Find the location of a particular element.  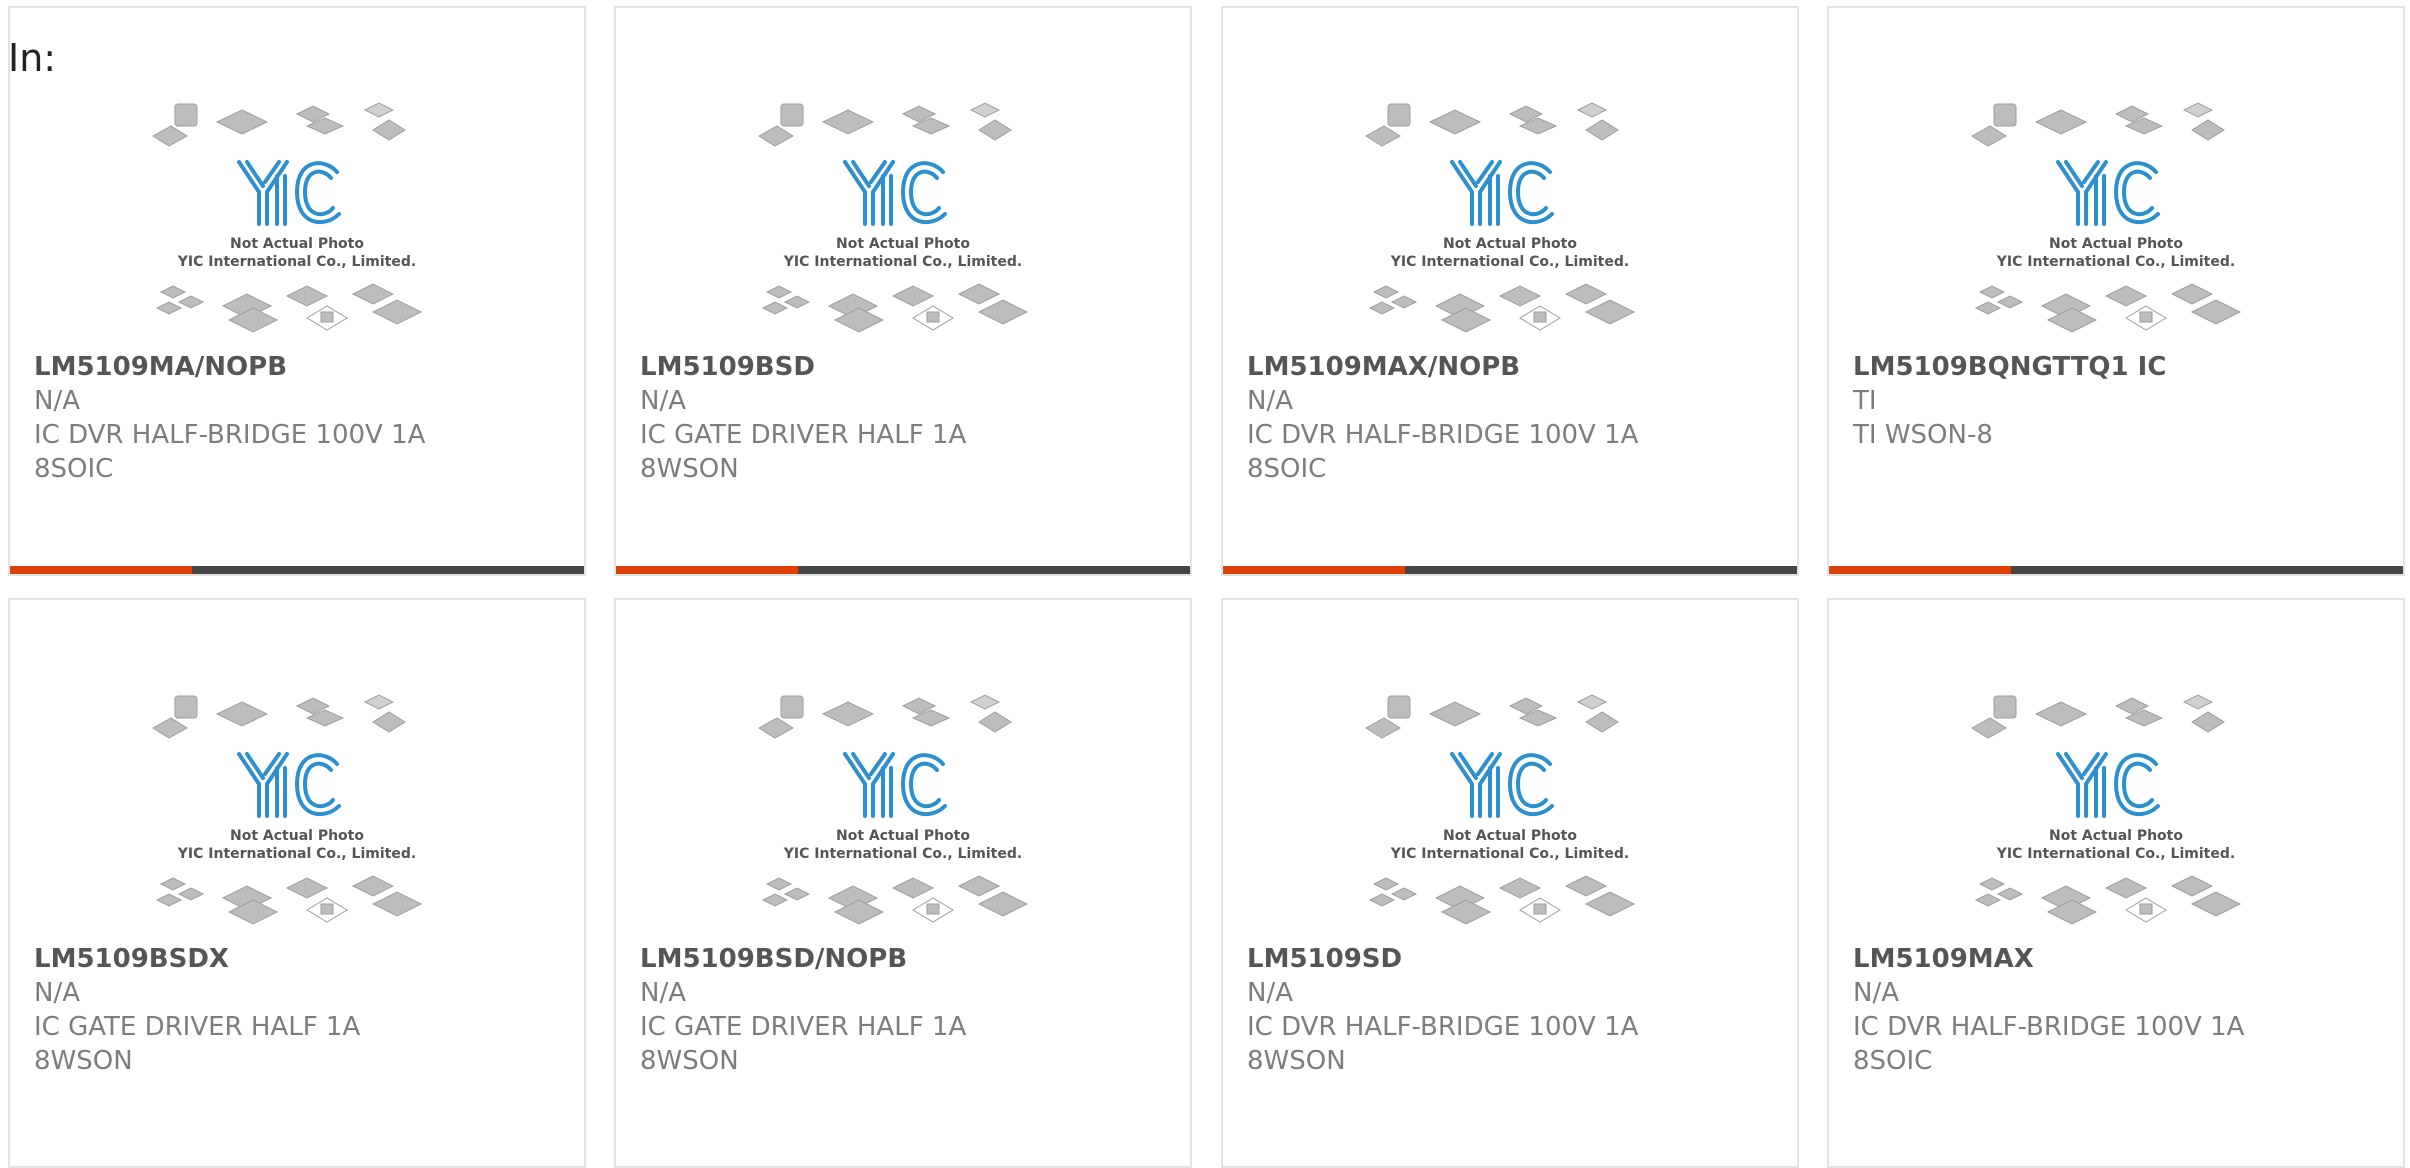

part-number: LM5109SD is located at coordinates (1512, 959).